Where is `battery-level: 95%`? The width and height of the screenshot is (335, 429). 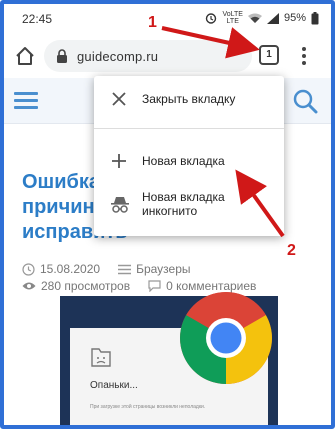 battery-level: 95% is located at coordinates (294, 18).